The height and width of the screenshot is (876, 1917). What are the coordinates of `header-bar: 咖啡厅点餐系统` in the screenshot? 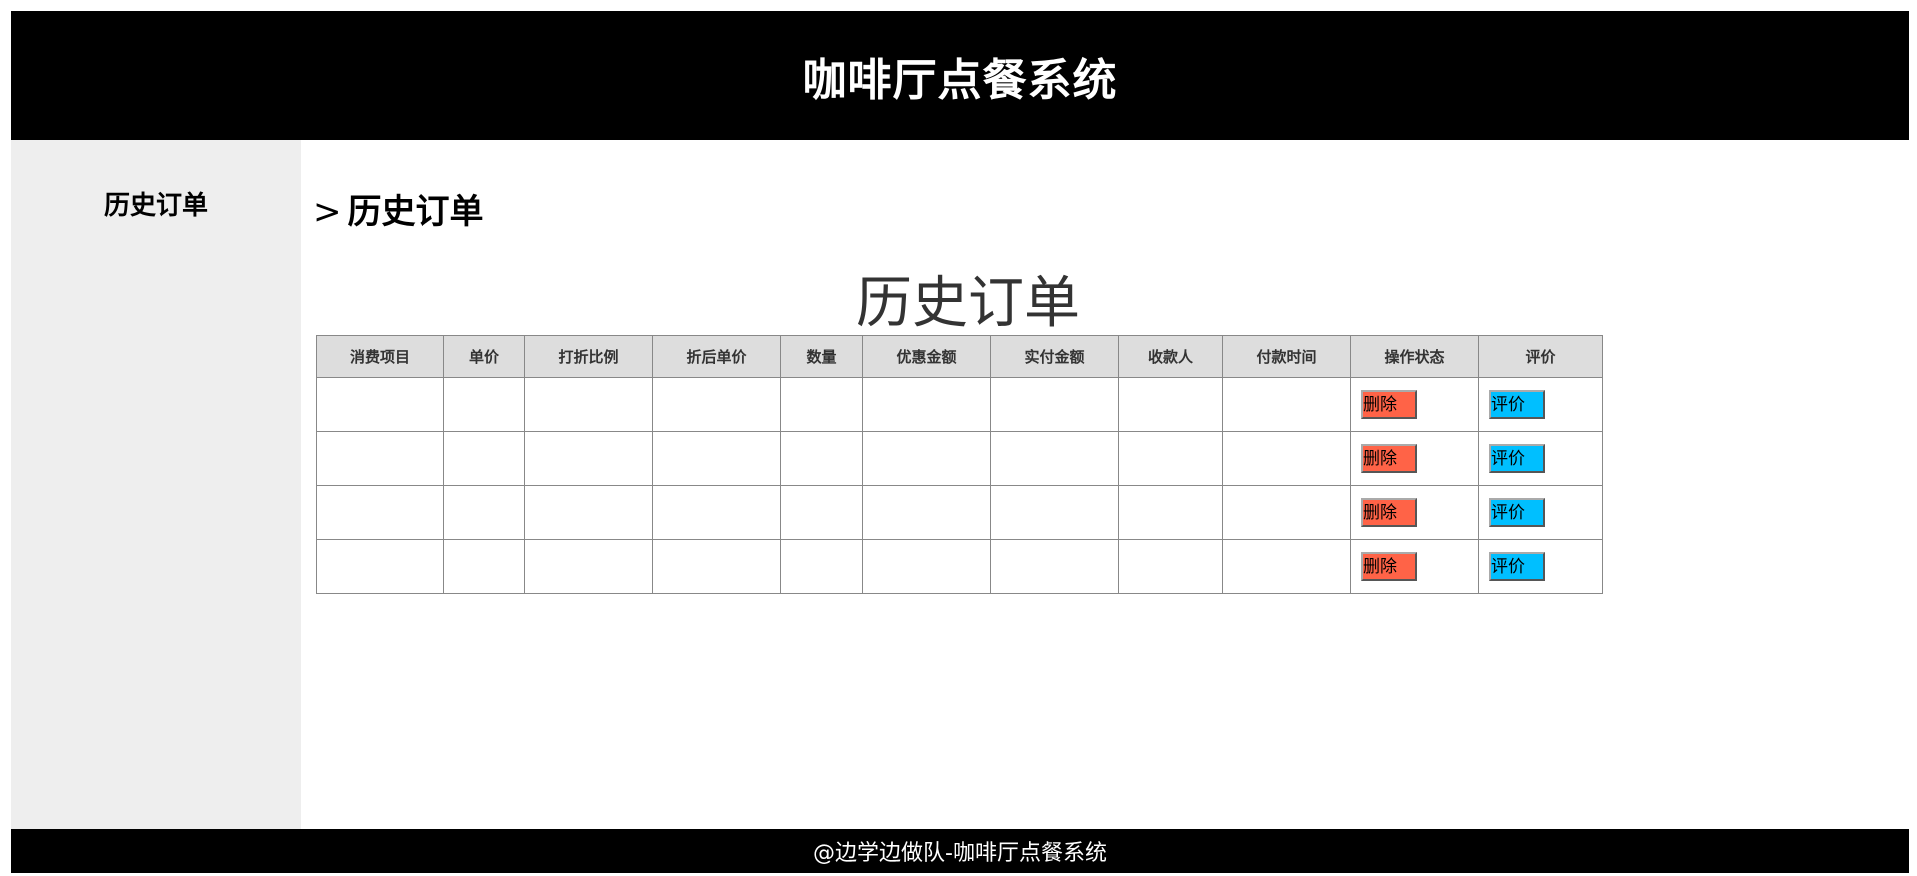 It's located at (960, 75).